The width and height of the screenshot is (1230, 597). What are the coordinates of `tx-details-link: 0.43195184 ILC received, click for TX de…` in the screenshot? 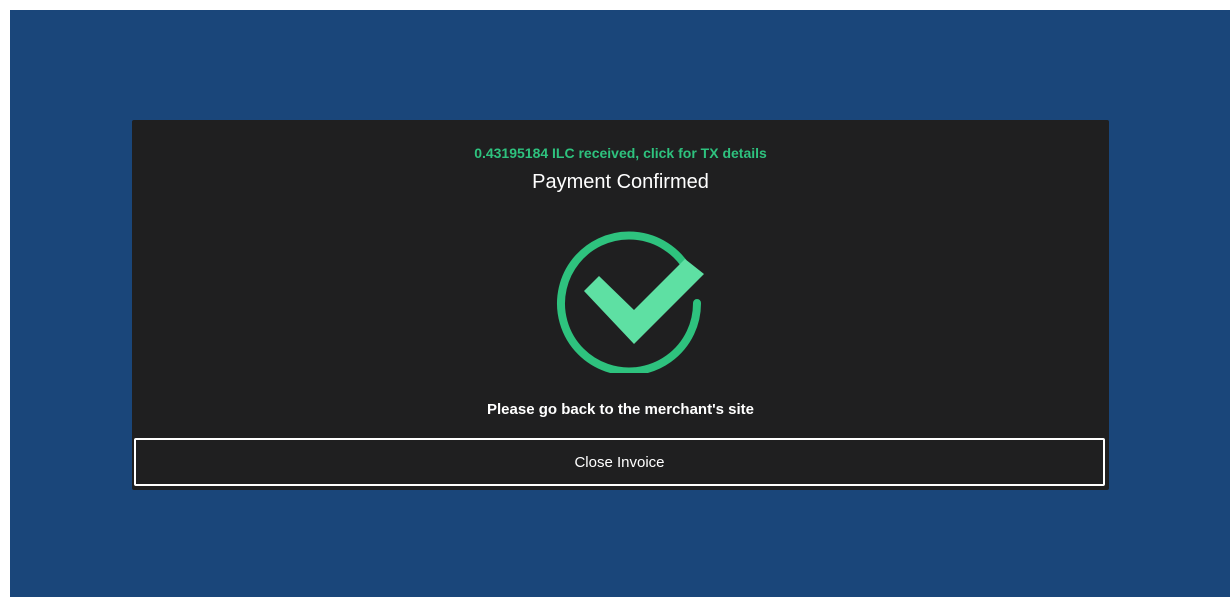 It's located at (620, 153).